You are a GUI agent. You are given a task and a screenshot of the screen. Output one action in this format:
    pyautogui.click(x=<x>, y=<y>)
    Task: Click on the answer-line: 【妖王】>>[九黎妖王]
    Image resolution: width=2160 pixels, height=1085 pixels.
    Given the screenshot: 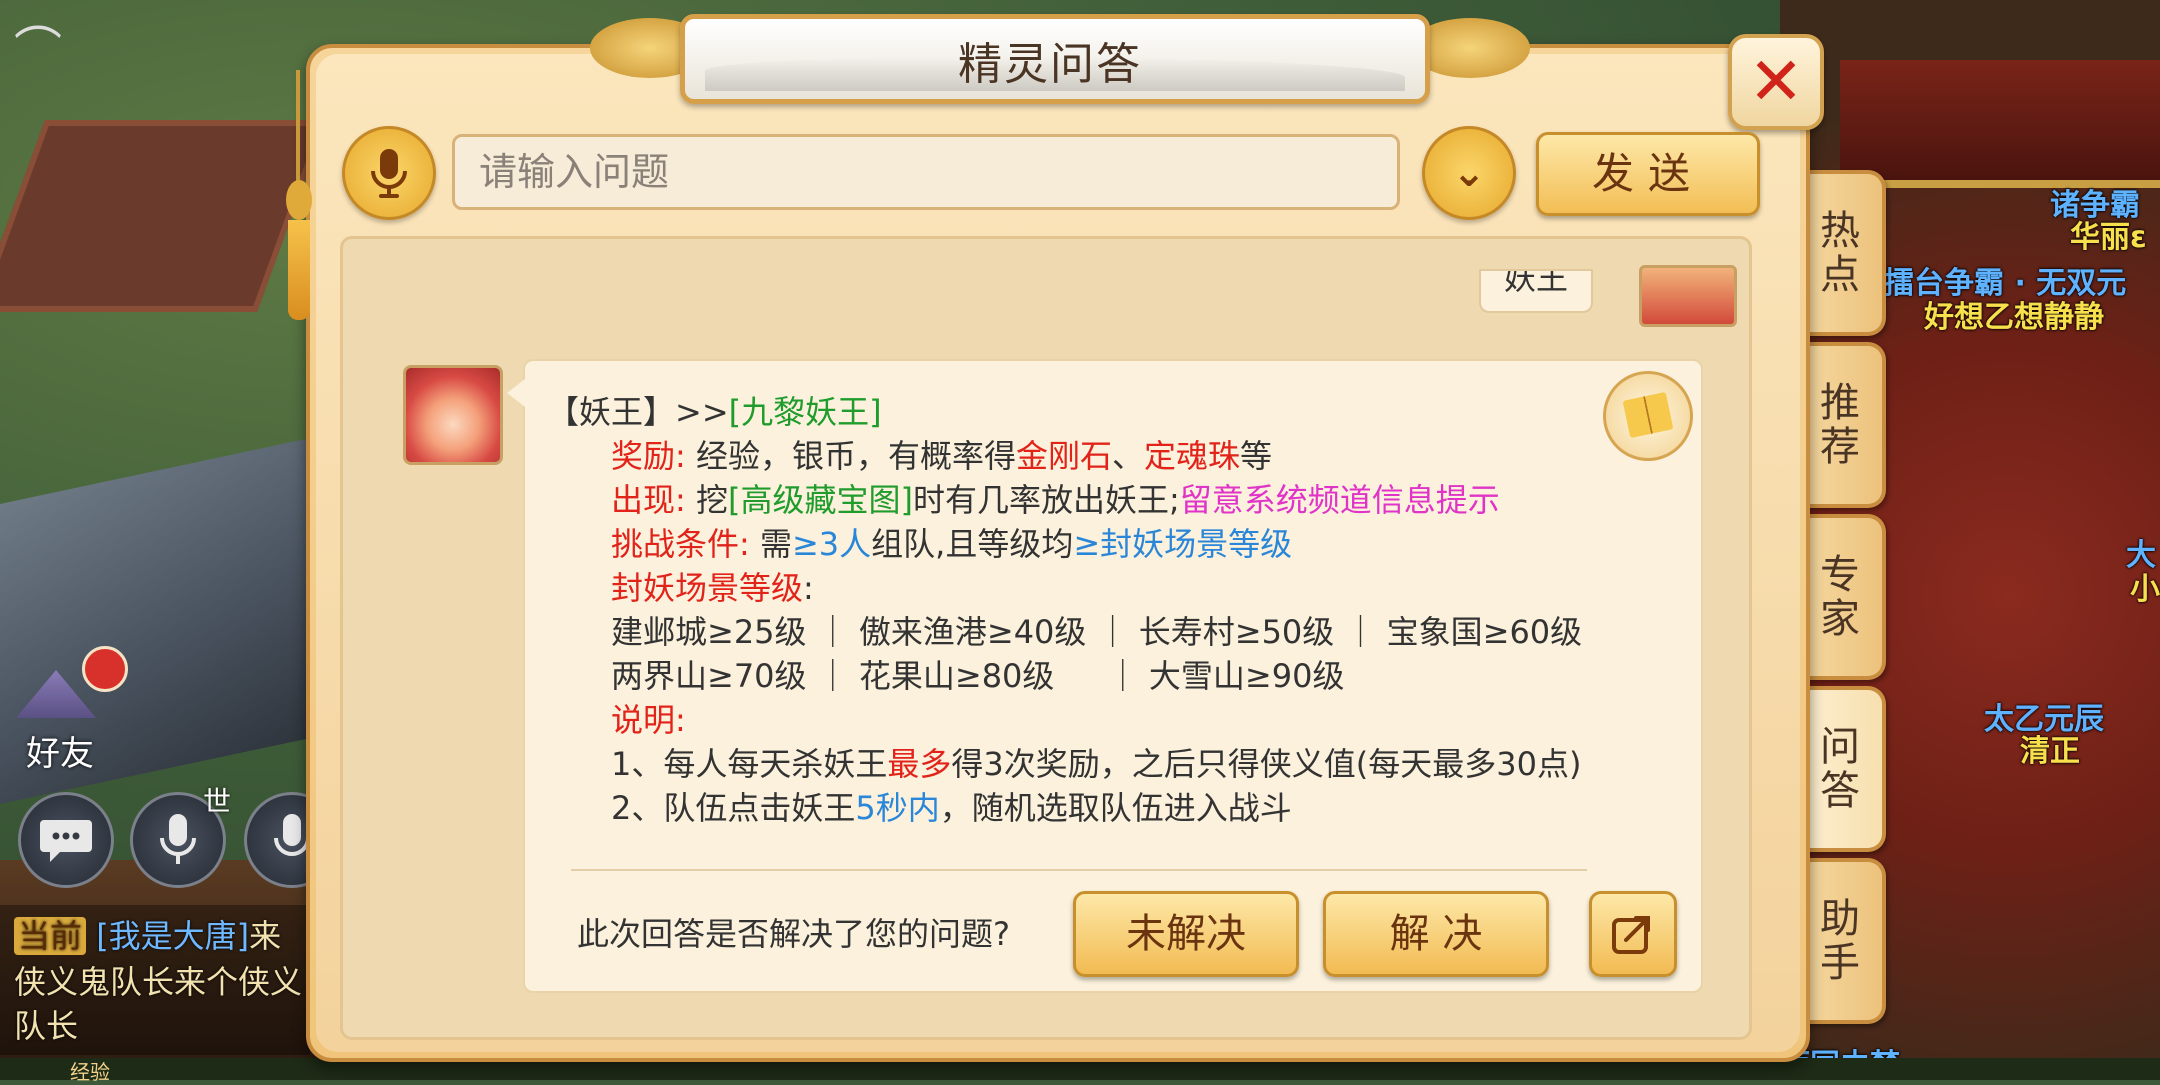 What is the action you would take?
    pyautogui.click(x=714, y=410)
    